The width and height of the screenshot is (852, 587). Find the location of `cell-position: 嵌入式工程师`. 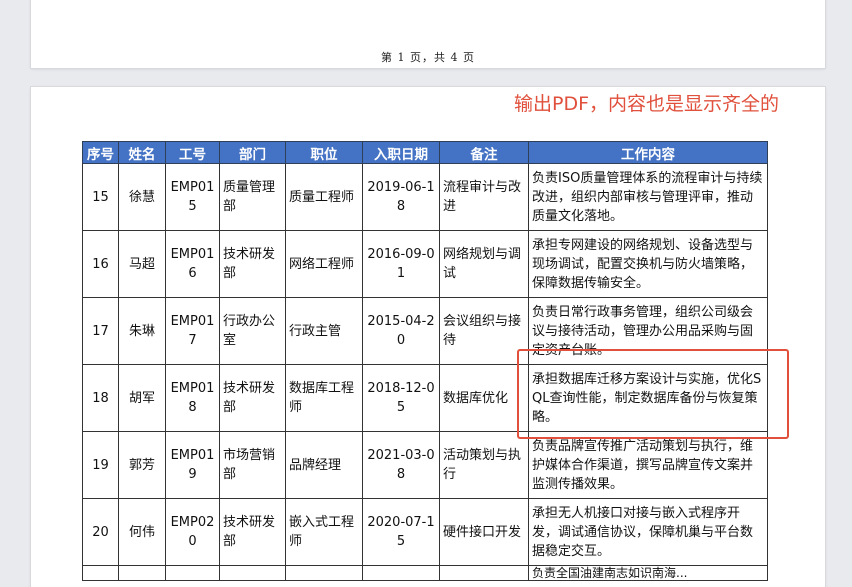

cell-position: 嵌入式工程师 is located at coordinates (324, 532).